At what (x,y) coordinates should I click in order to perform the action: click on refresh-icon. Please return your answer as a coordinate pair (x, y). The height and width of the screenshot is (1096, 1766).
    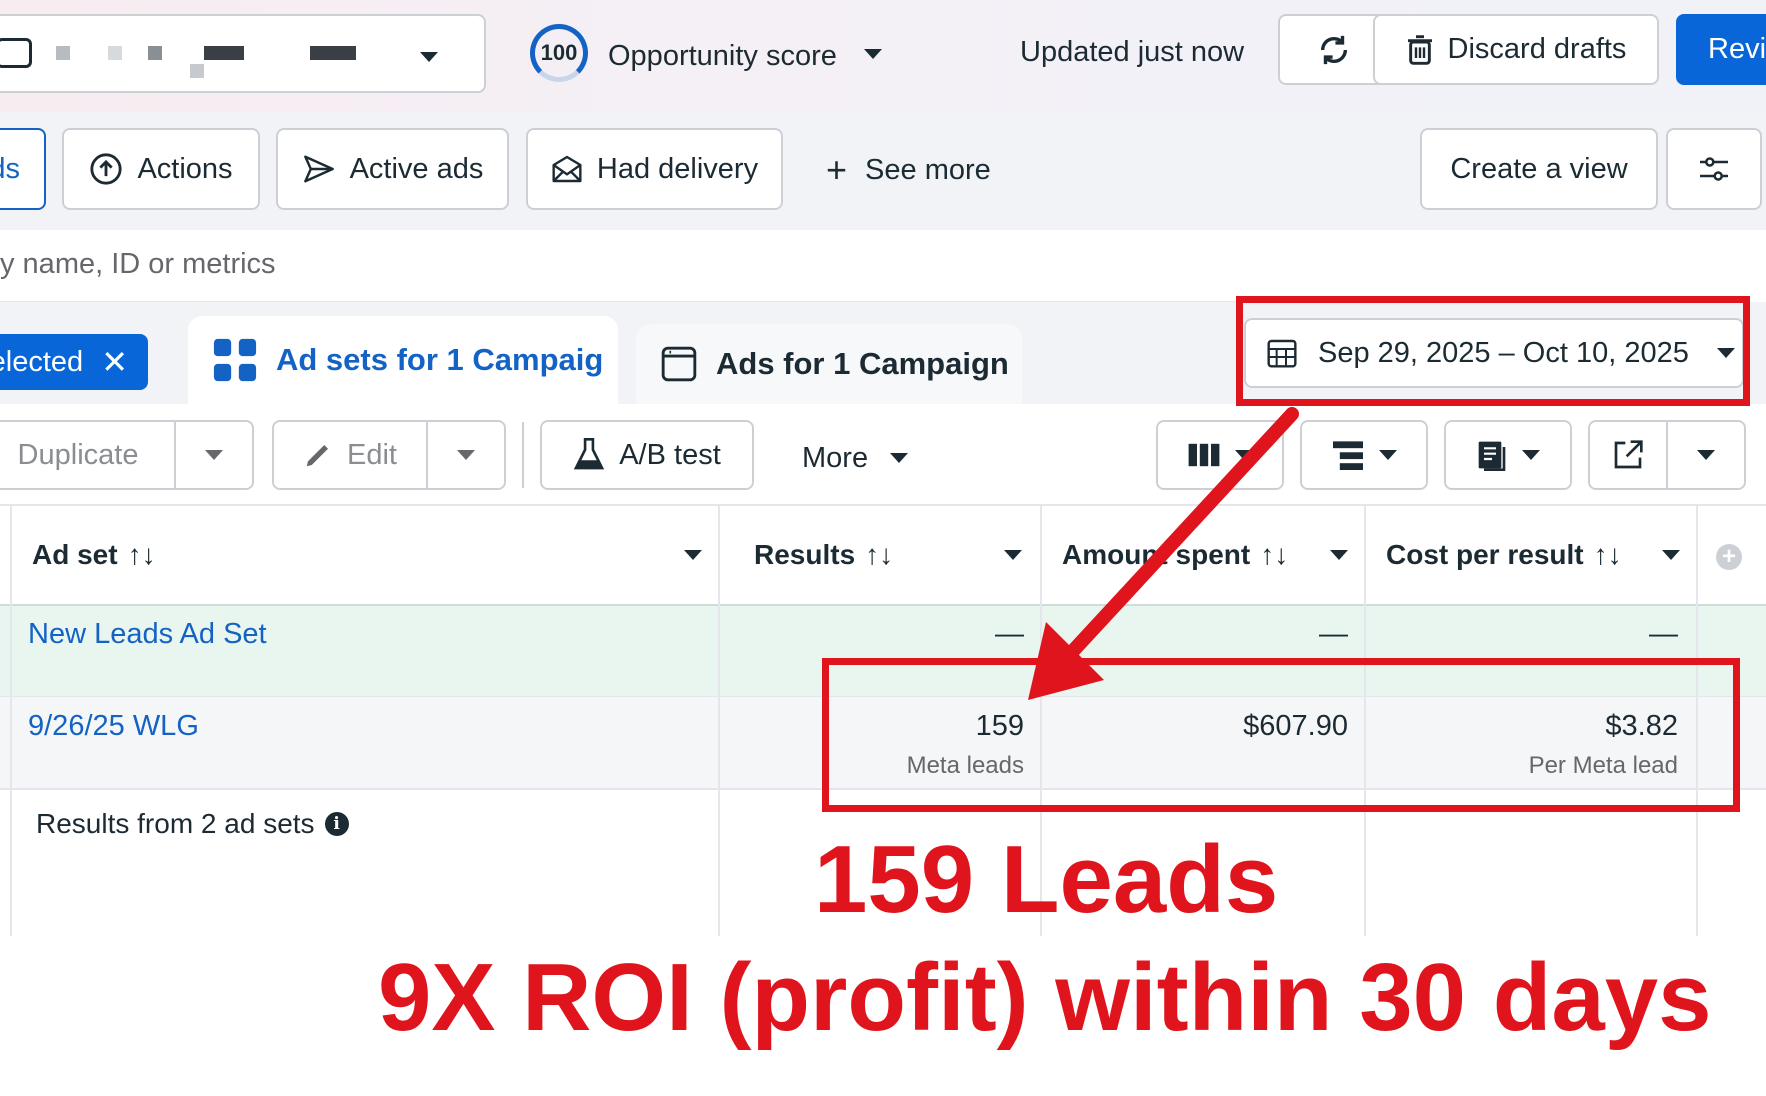
    Looking at the image, I should click on (1334, 49).